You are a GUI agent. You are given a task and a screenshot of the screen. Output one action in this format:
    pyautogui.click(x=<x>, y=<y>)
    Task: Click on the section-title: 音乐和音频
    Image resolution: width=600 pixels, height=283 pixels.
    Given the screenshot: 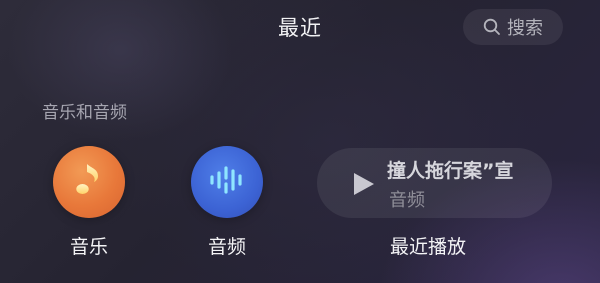 What is the action you would take?
    pyautogui.click(x=84, y=113)
    